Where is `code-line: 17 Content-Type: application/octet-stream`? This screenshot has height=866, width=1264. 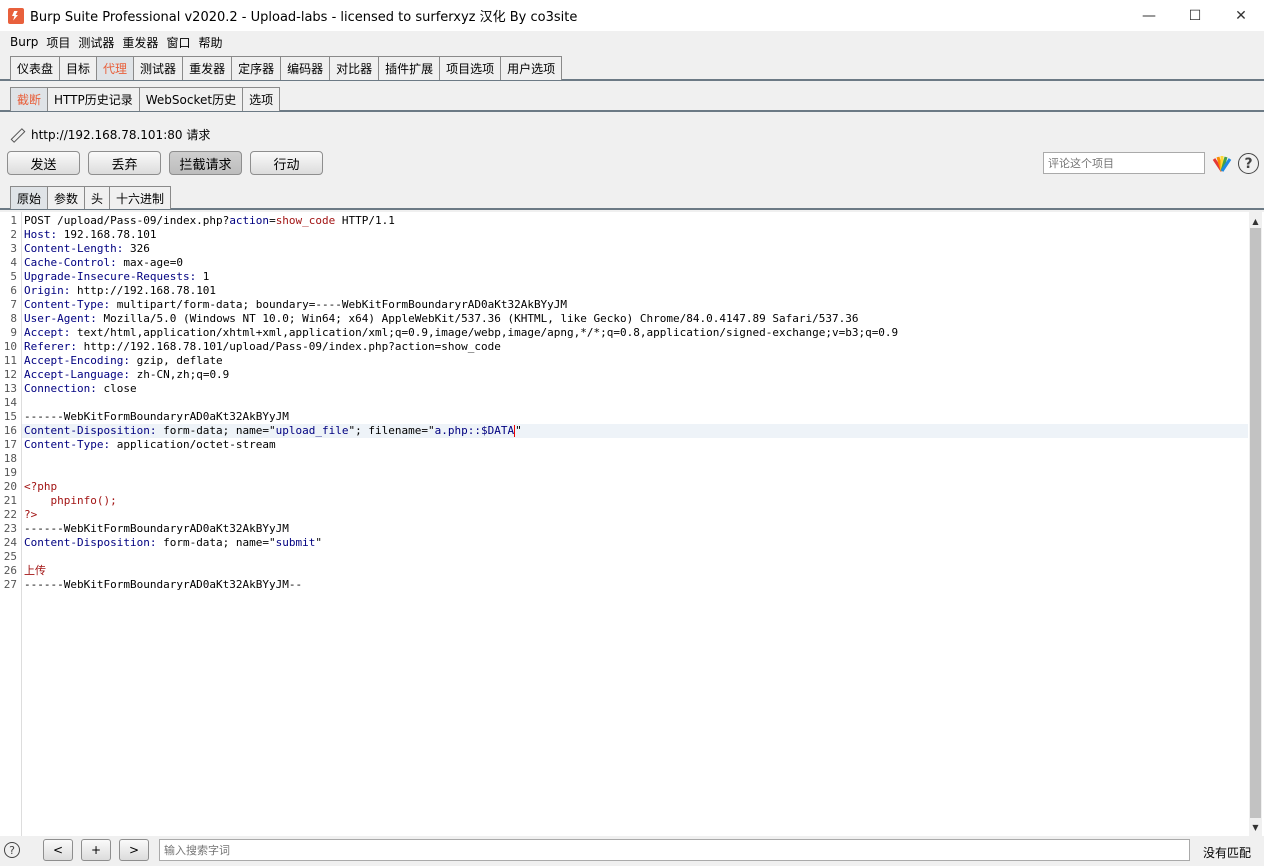 code-line: 17 Content-Type: application/octet-stream is located at coordinates (139, 444).